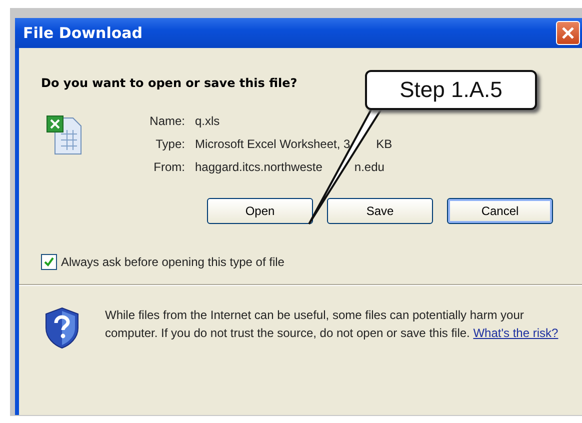 The height and width of the screenshot is (423, 582). Describe the element at coordinates (172, 262) in the screenshot. I see `checkbox-label: Always ask before opening this type of file` at that location.